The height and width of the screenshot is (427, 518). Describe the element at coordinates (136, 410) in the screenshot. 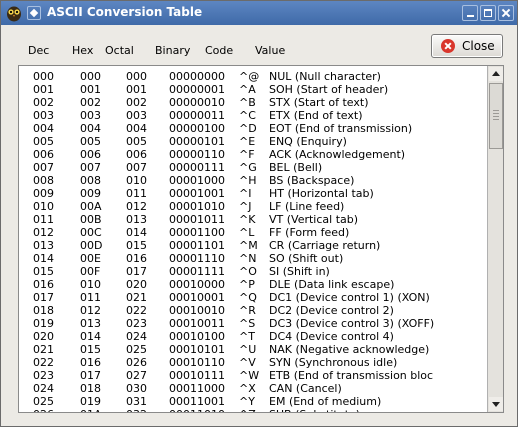

I see `cell-octal: 032` at that location.